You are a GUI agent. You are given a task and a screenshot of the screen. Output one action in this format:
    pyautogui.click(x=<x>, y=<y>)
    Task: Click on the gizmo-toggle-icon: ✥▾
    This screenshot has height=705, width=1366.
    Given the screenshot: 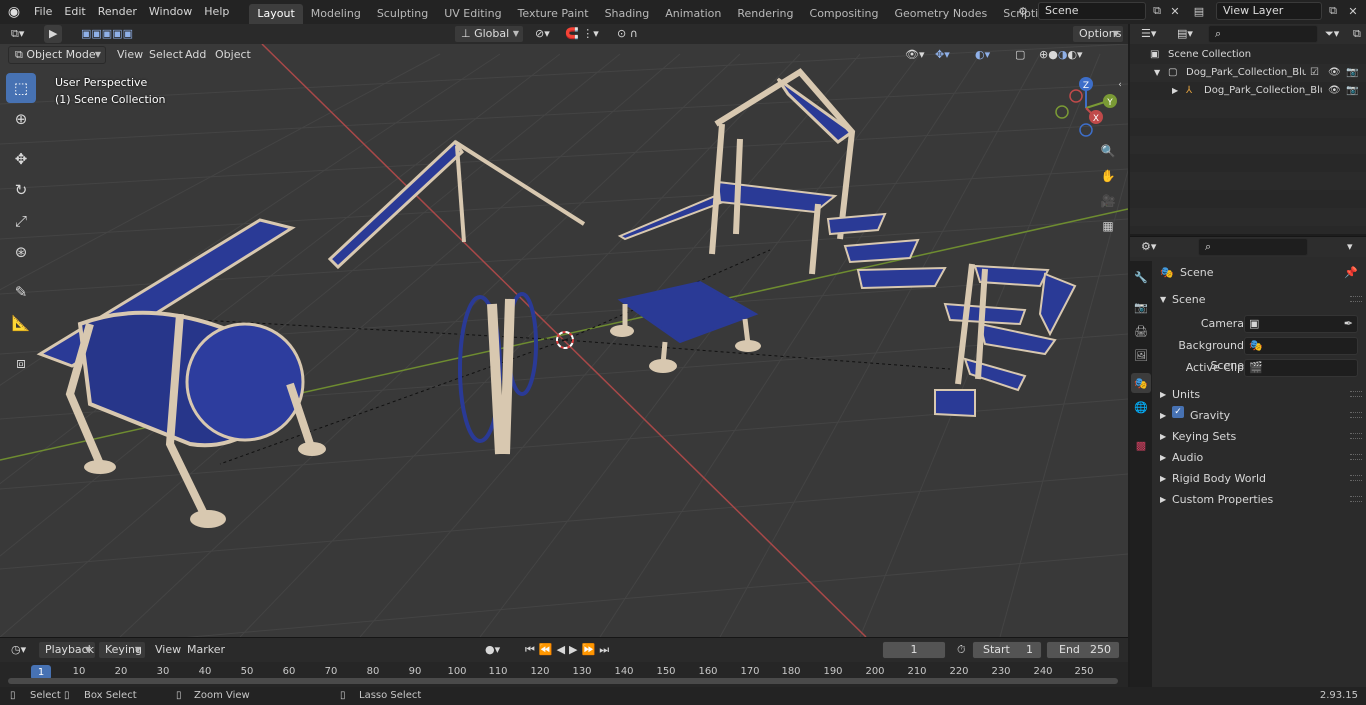 What is the action you would take?
    pyautogui.click(x=942, y=55)
    